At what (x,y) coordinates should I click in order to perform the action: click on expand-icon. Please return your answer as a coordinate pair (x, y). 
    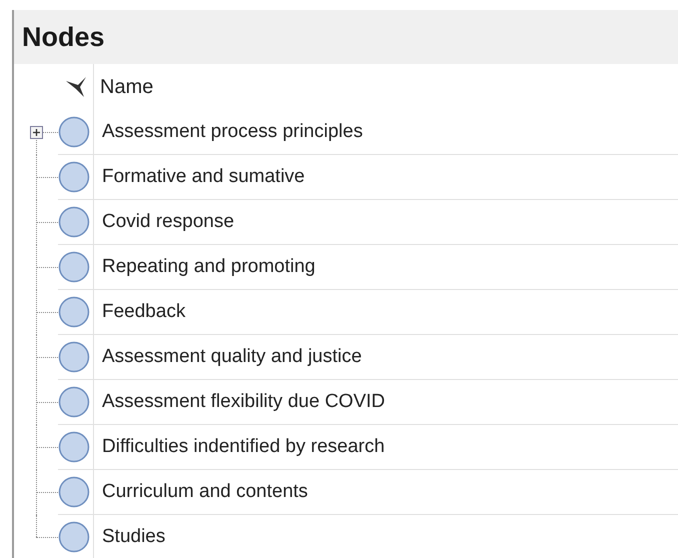
    Looking at the image, I should click on (36, 132).